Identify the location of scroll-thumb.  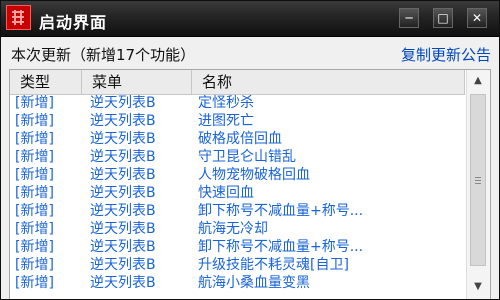
(478, 180).